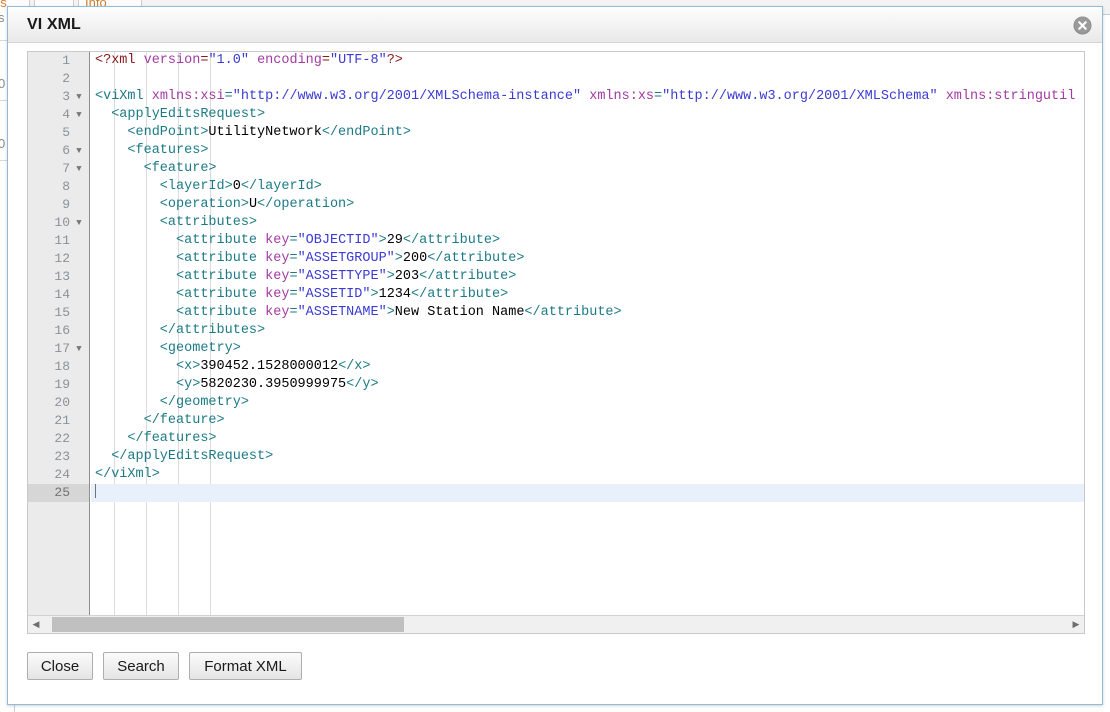 Image resolution: width=1110 pixels, height=712 pixels. What do you see at coordinates (587, 115) in the screenshot?
I see `code-line-4: <applyEditsRequest>` at bounding box center [587, 115].